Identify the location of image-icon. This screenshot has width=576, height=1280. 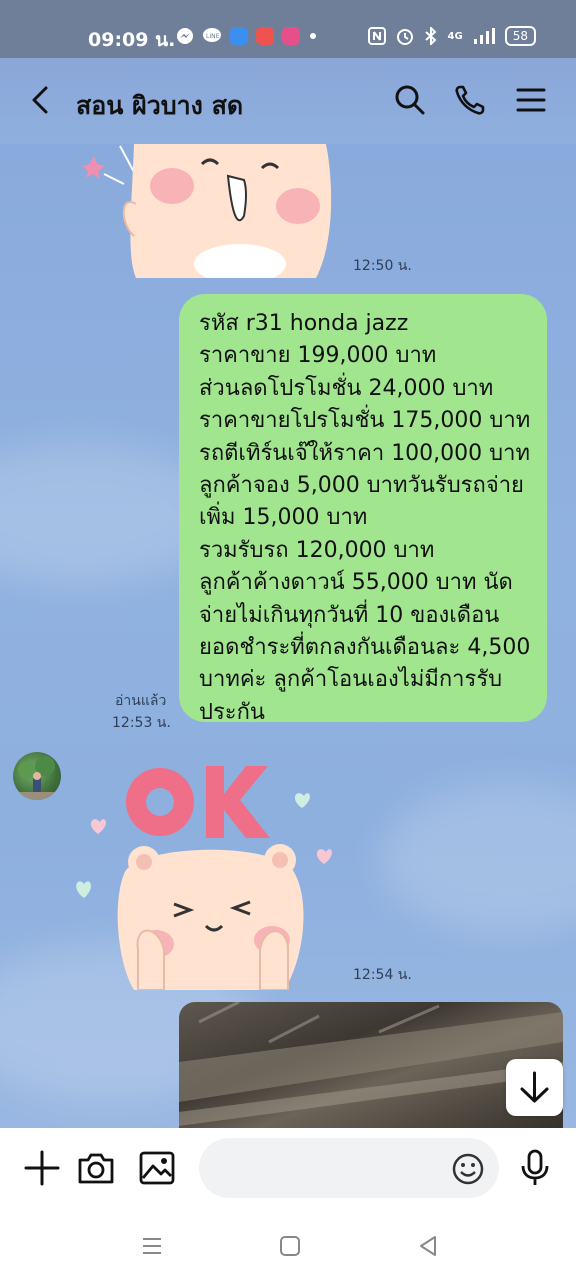
(157, 1168).